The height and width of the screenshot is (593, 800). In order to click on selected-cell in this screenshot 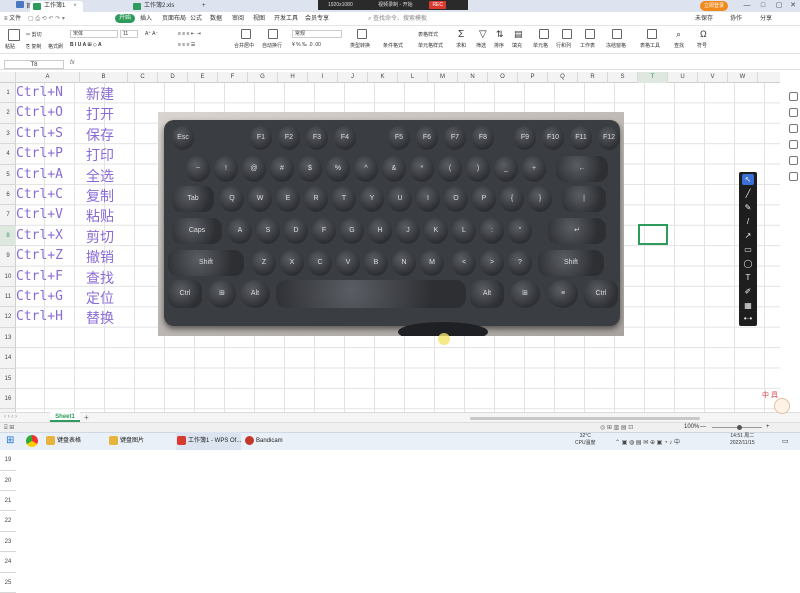, I will do `click(653, 234)`.